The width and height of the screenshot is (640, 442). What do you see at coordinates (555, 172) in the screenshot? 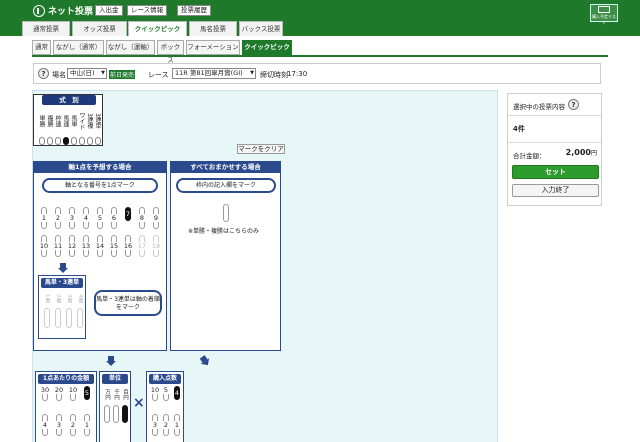
I see `set-button: セット` at bounding box center [555, 172].